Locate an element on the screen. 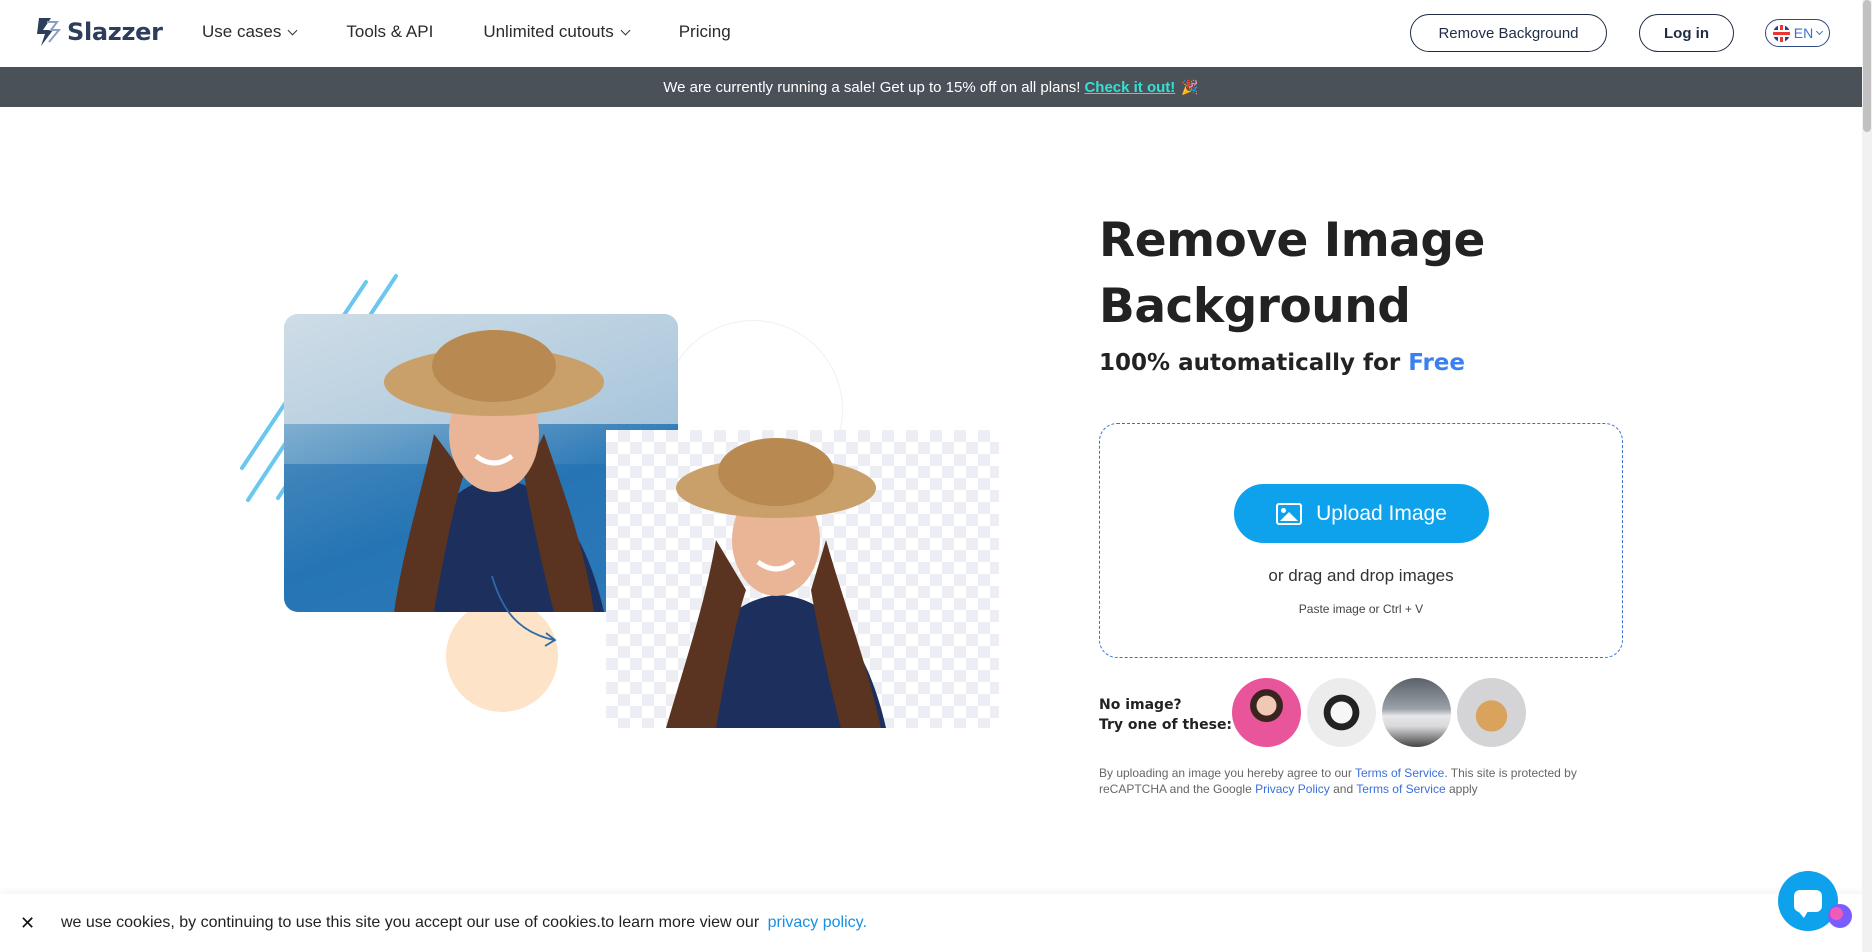 The image size is (1872, 952). image-icon is located at coordinates (1289, 513).